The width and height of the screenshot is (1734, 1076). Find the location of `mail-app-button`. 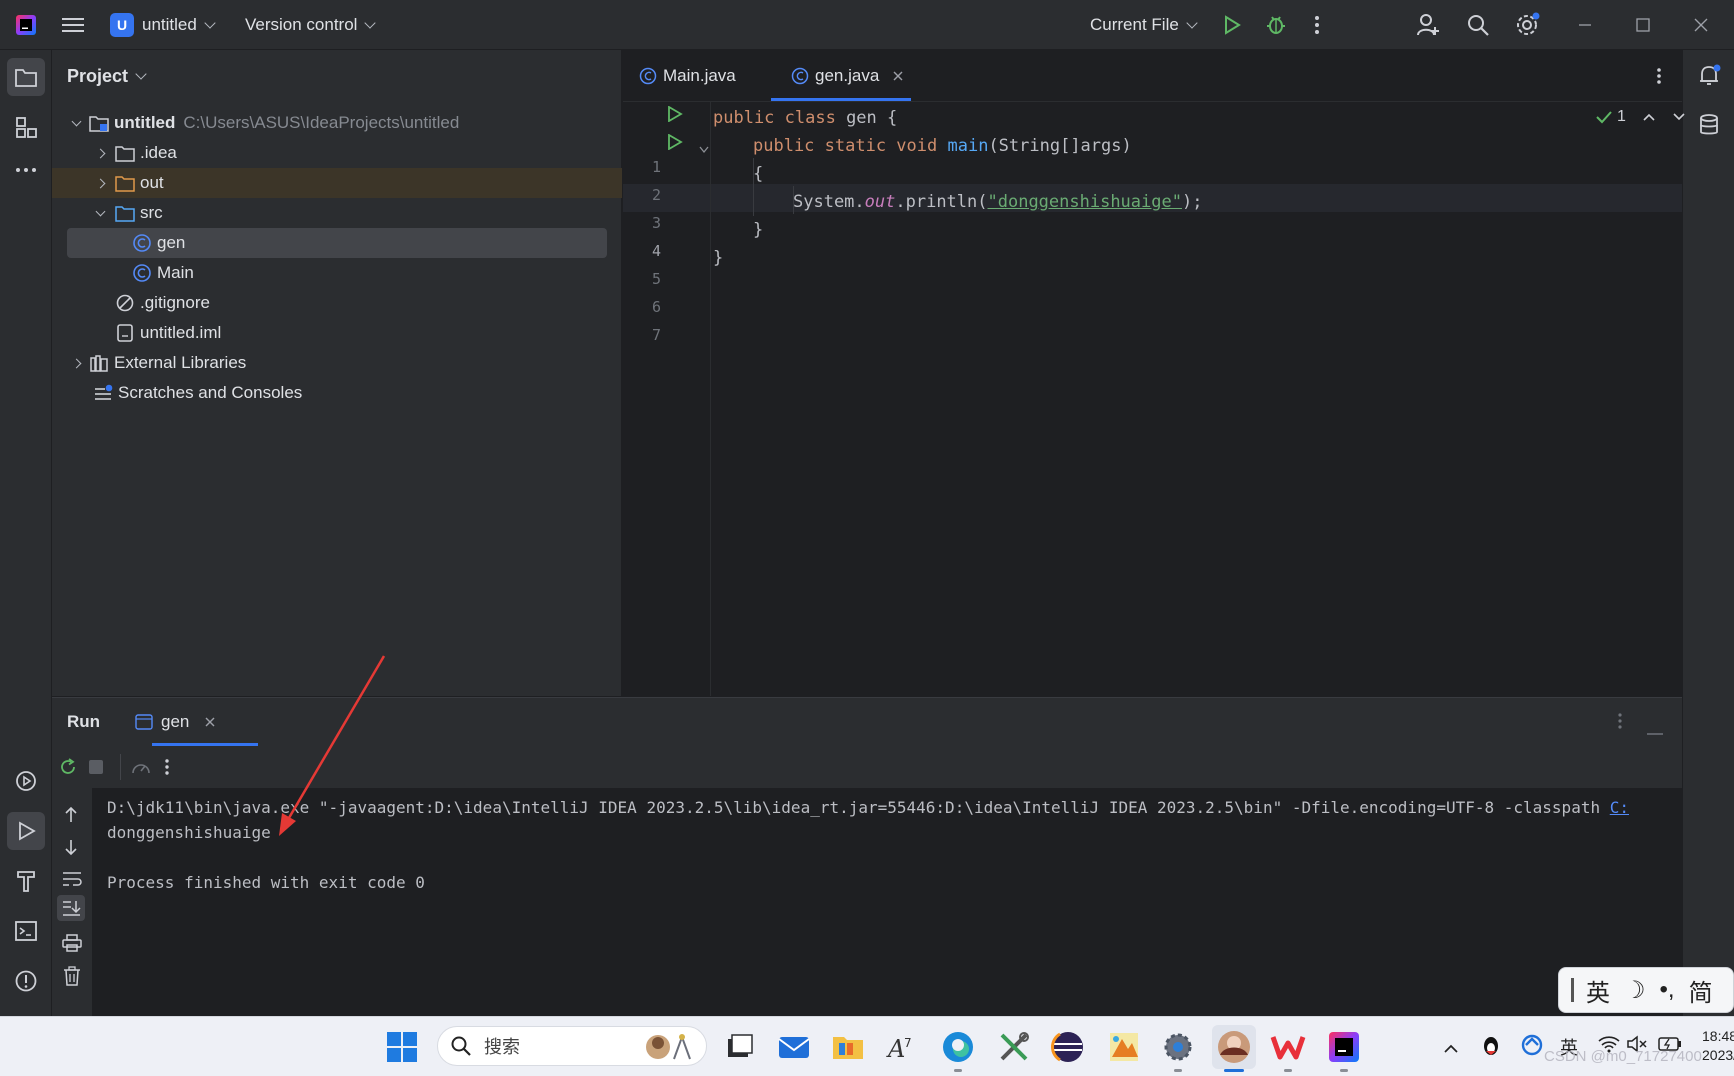

mail-app-button is located at coordinates (794, 1047).